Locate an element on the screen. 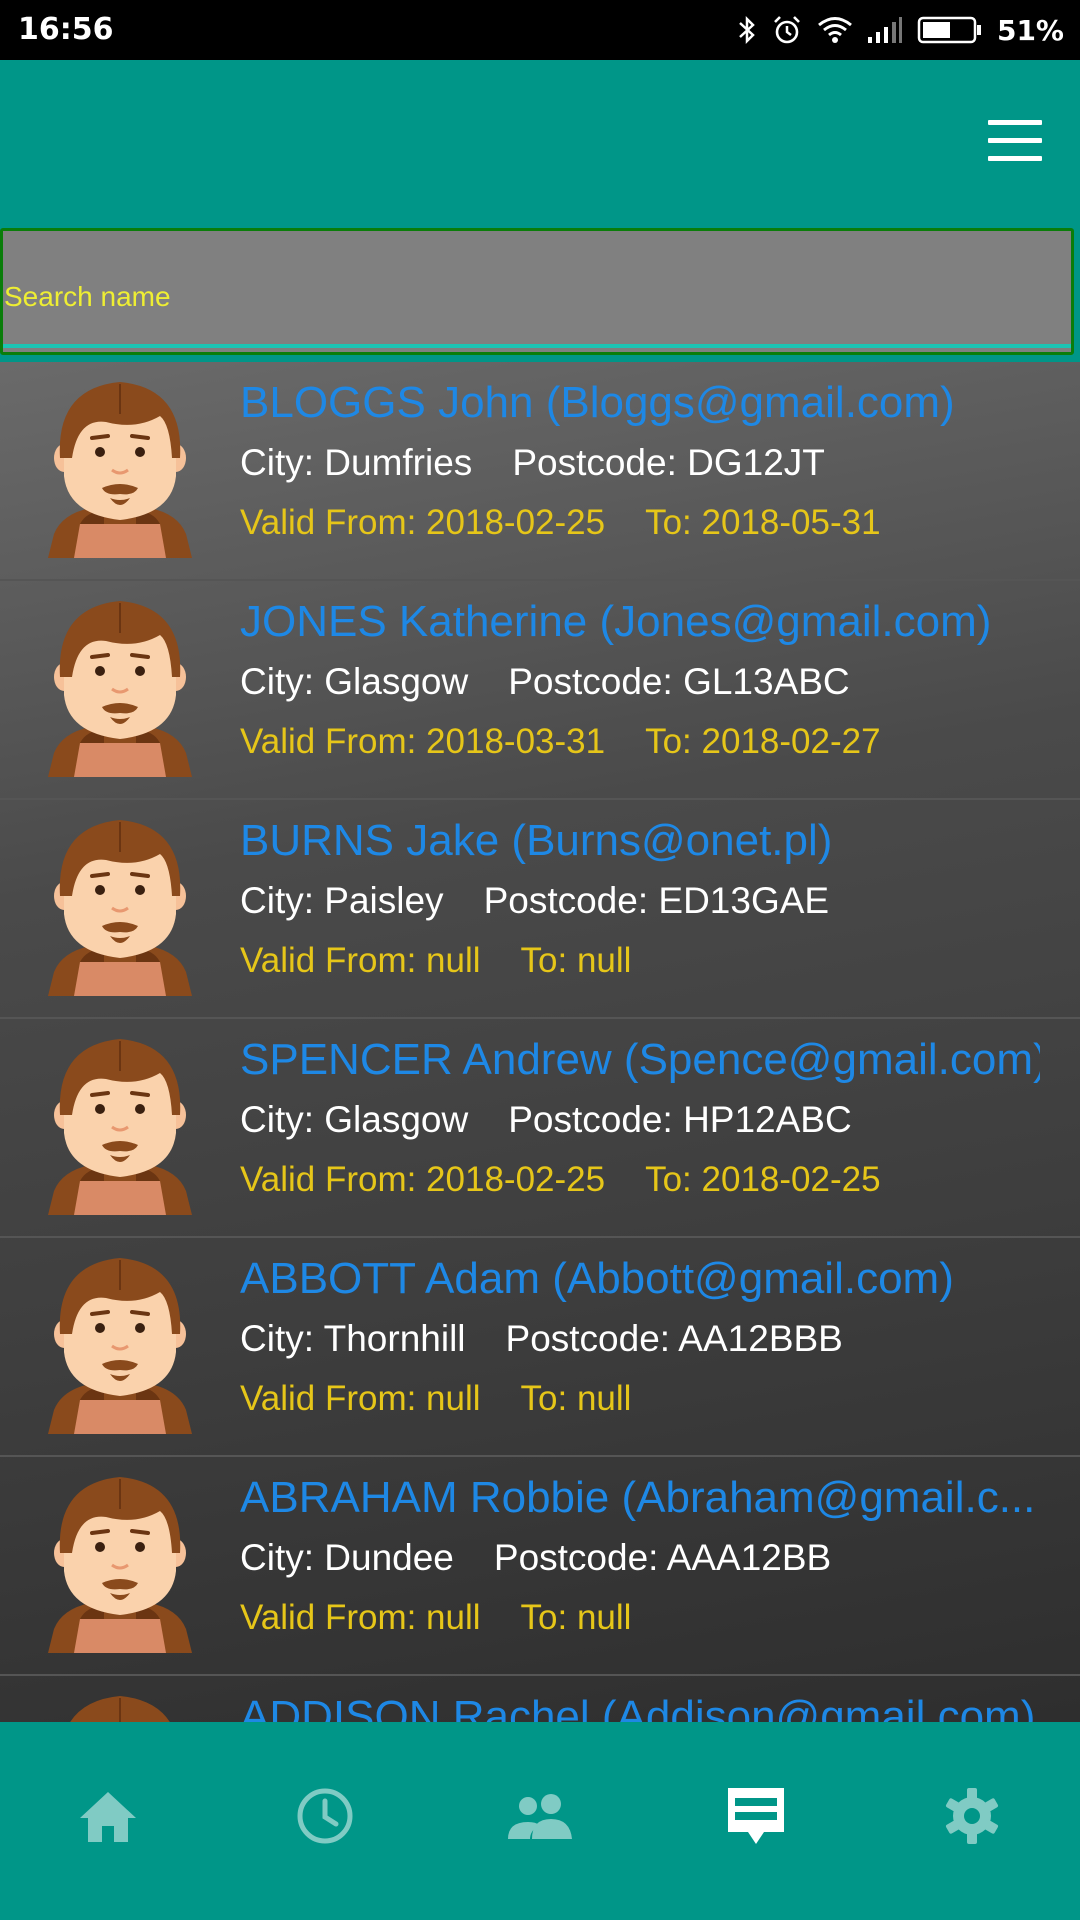 The width and height of the screenshot is (1080, 1920). menu-icon is located at coordinates (1015, 122).